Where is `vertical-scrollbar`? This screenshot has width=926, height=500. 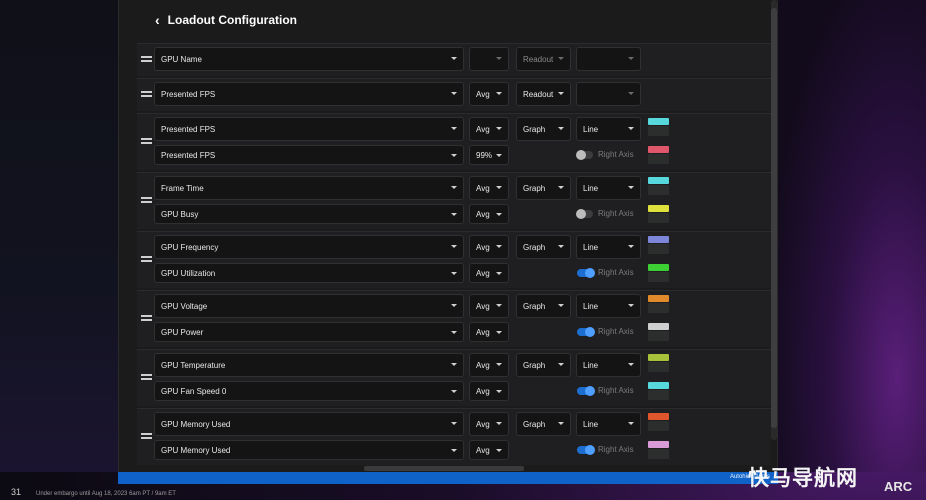
vertical-scrollbar is located at coordinates (774, 220).